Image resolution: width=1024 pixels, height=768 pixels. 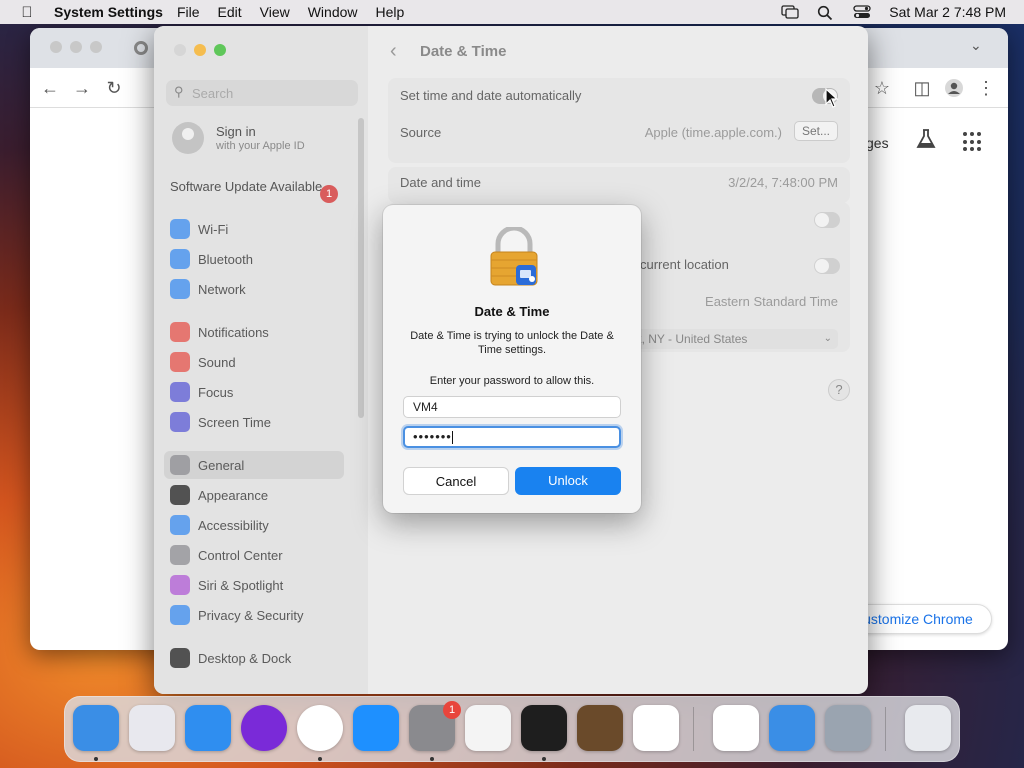 What do you see at coordinates (600, 728) in the screenshot?
I see `garageband-icon` at bounding box center [600, 728].